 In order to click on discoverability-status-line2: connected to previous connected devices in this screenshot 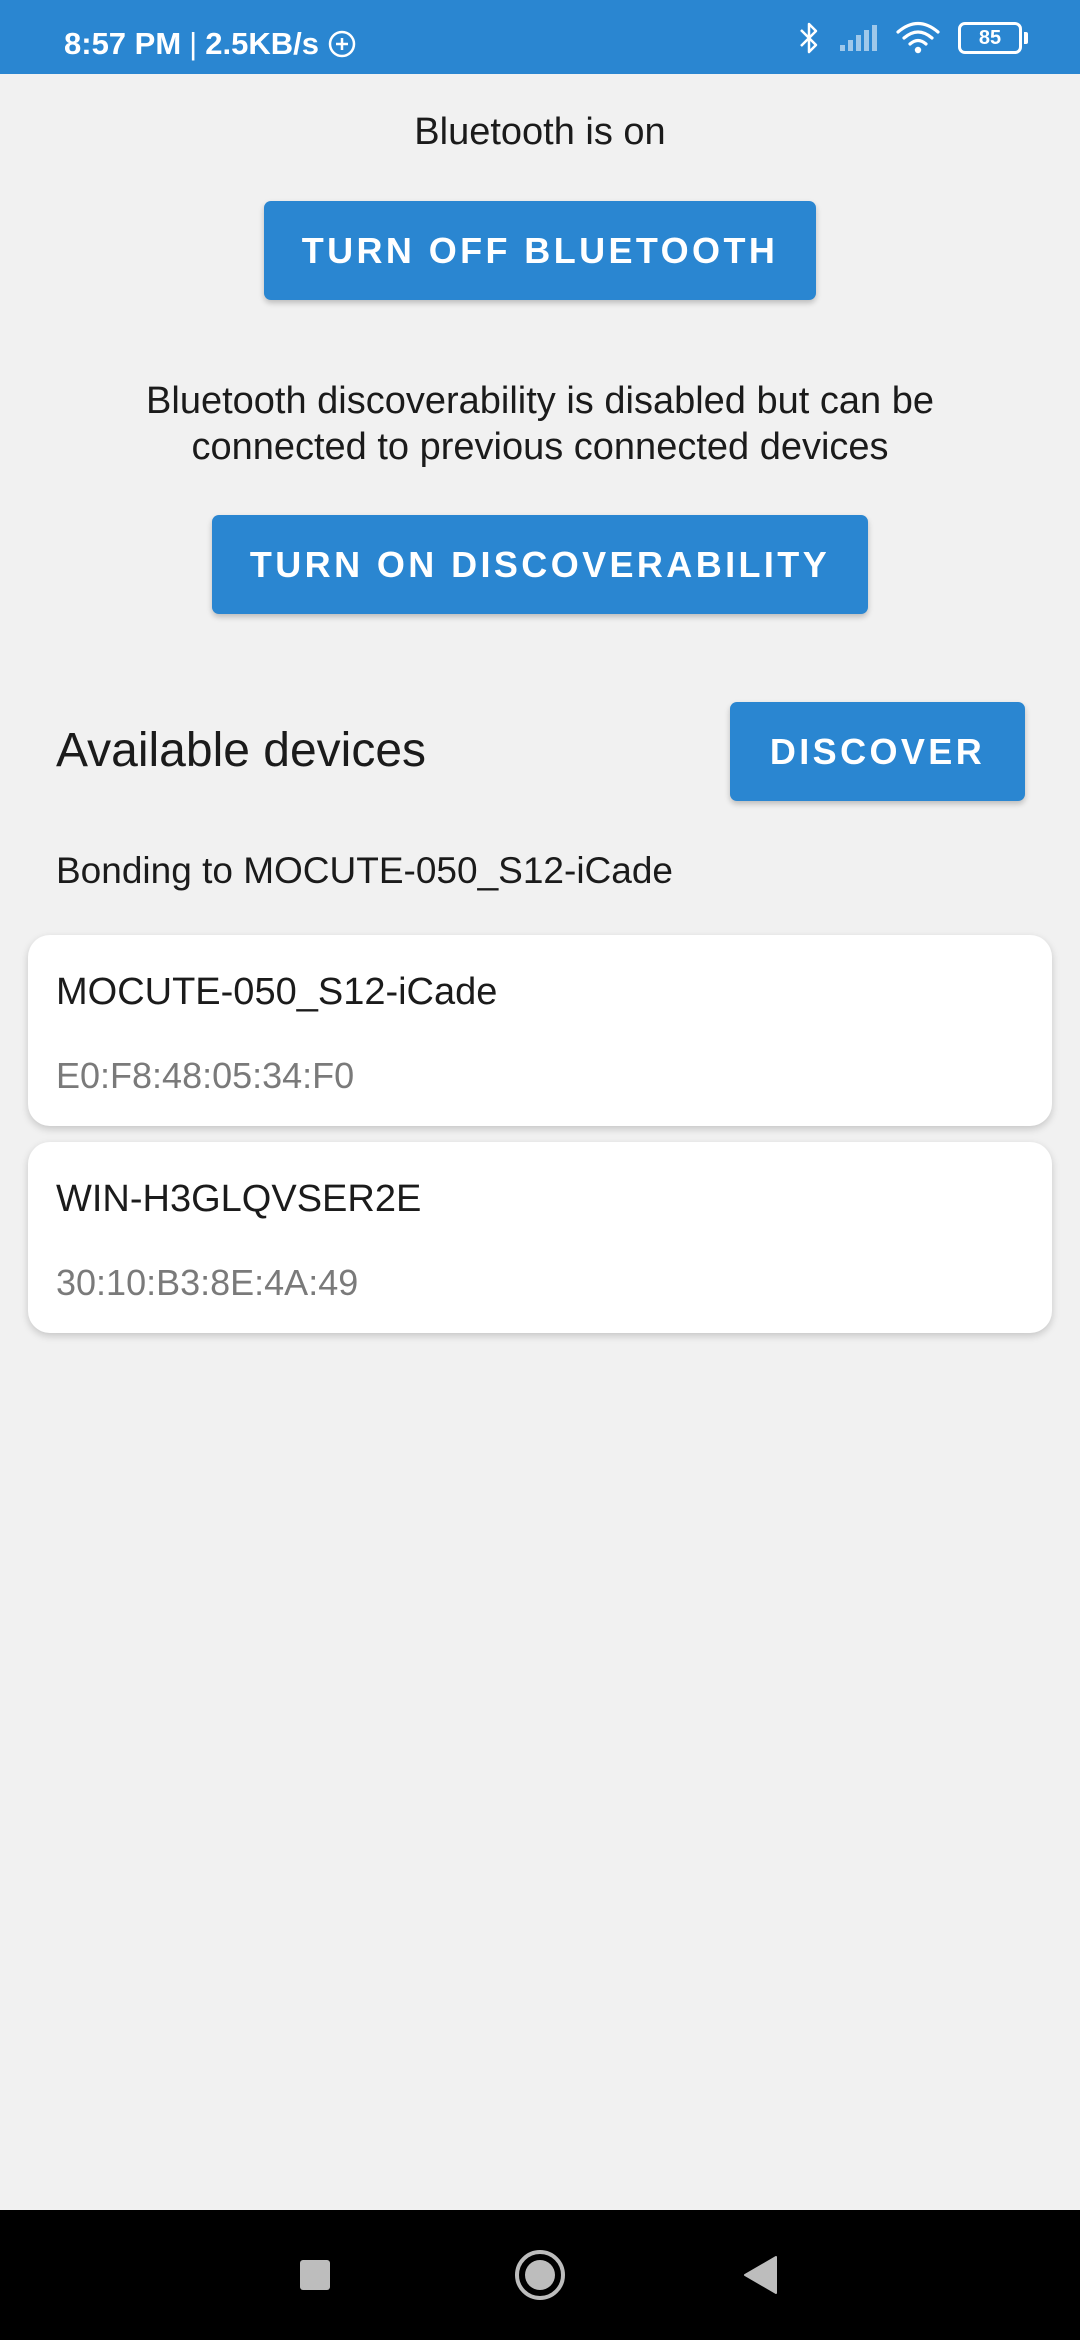, I will do `click(540, 447)`.